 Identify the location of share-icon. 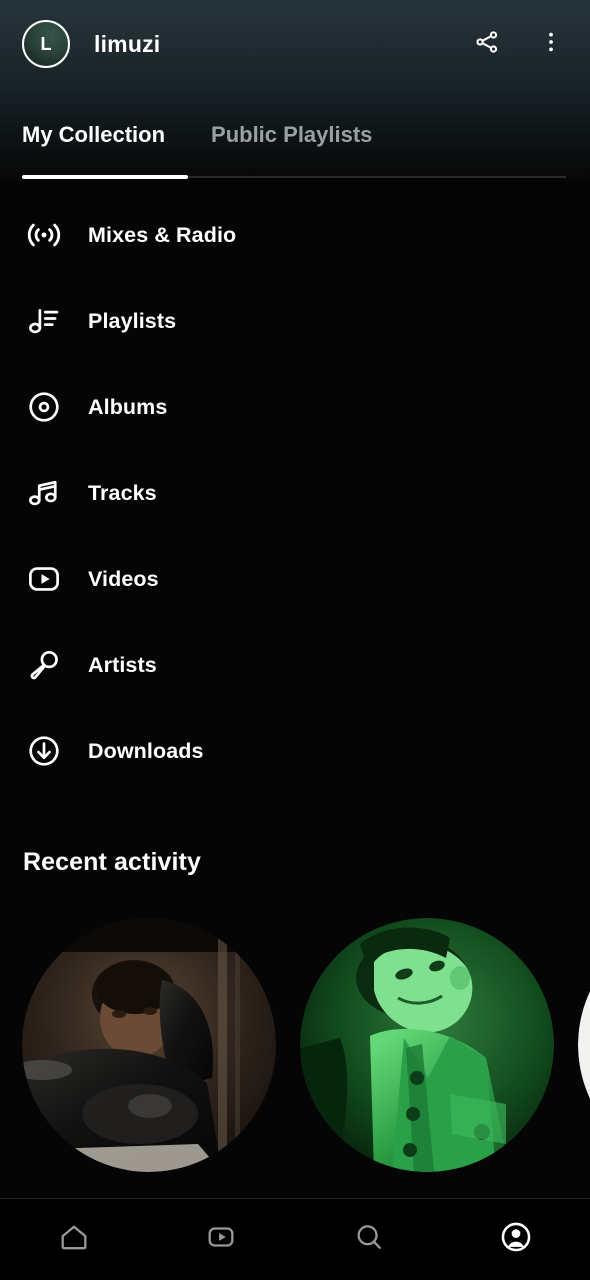
(487, 44).